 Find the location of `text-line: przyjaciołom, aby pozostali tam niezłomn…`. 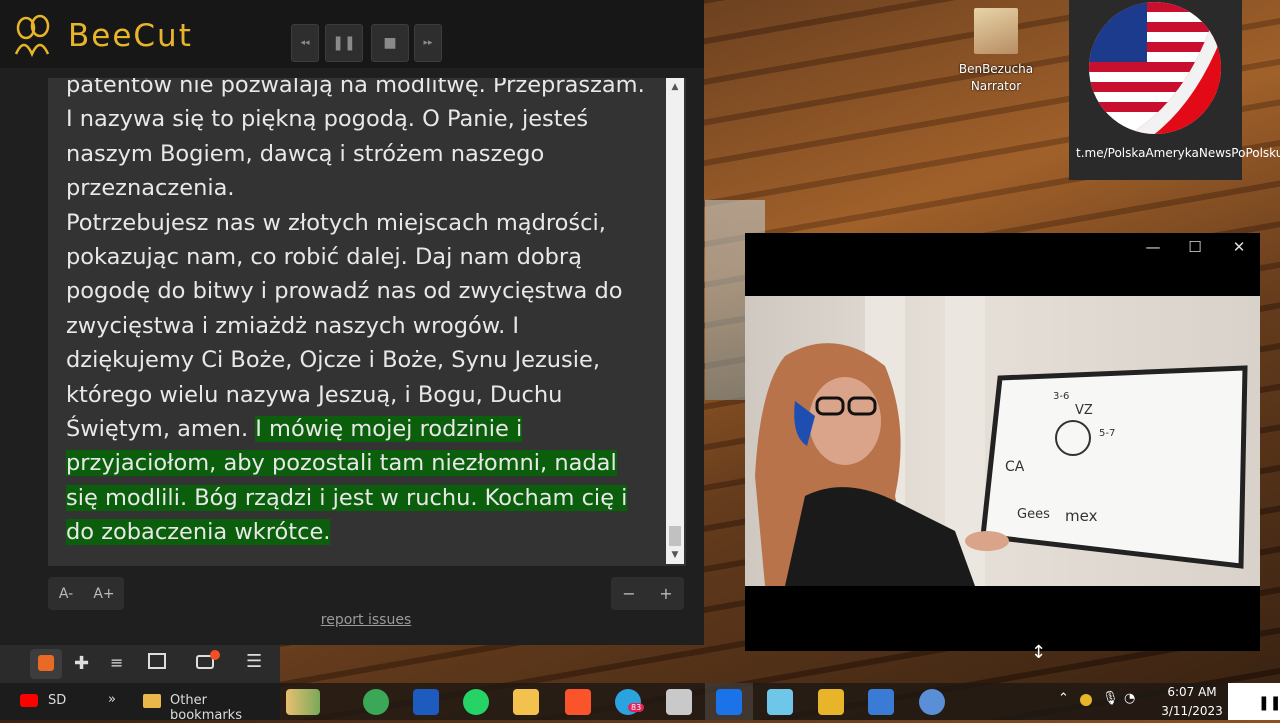

text-line: przyjaciołom, aby pozostali tam niezłomn… is located at coordinates (356, 463).